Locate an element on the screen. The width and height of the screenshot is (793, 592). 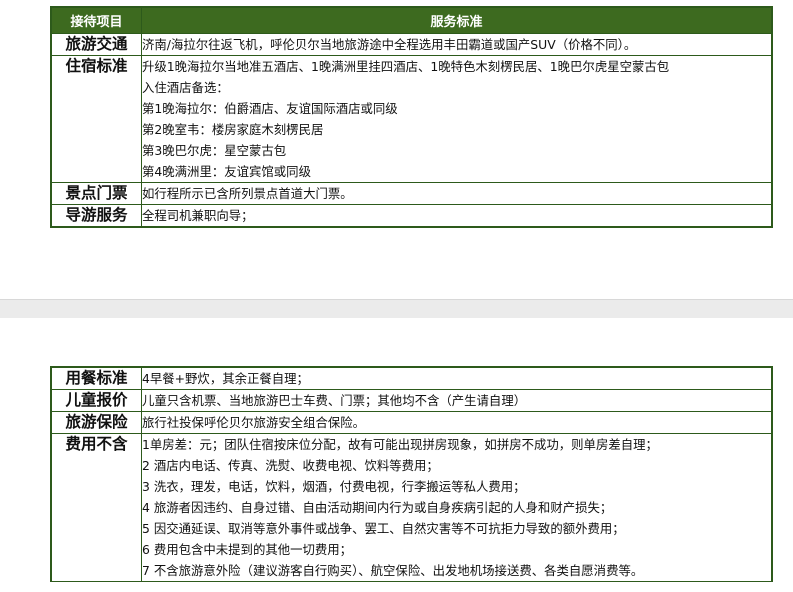
content-line: 2 酒店内电话、传真、洗熨、收费电视、饮料等费用； is located at coordinates (290, 465).